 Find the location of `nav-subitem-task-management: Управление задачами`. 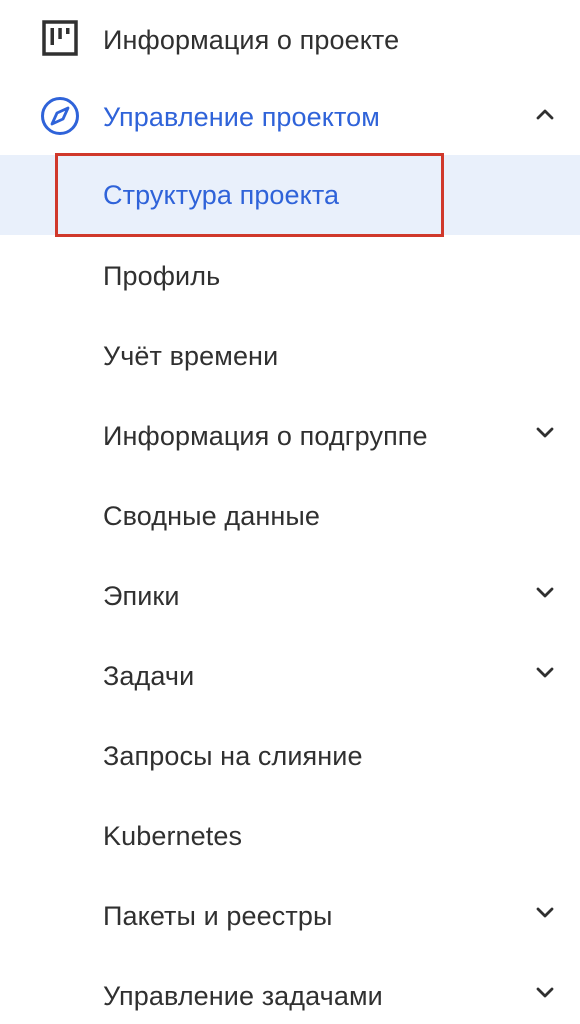

nav-subitem-task-management: Управление задачами is located at coordinates (290, 990).